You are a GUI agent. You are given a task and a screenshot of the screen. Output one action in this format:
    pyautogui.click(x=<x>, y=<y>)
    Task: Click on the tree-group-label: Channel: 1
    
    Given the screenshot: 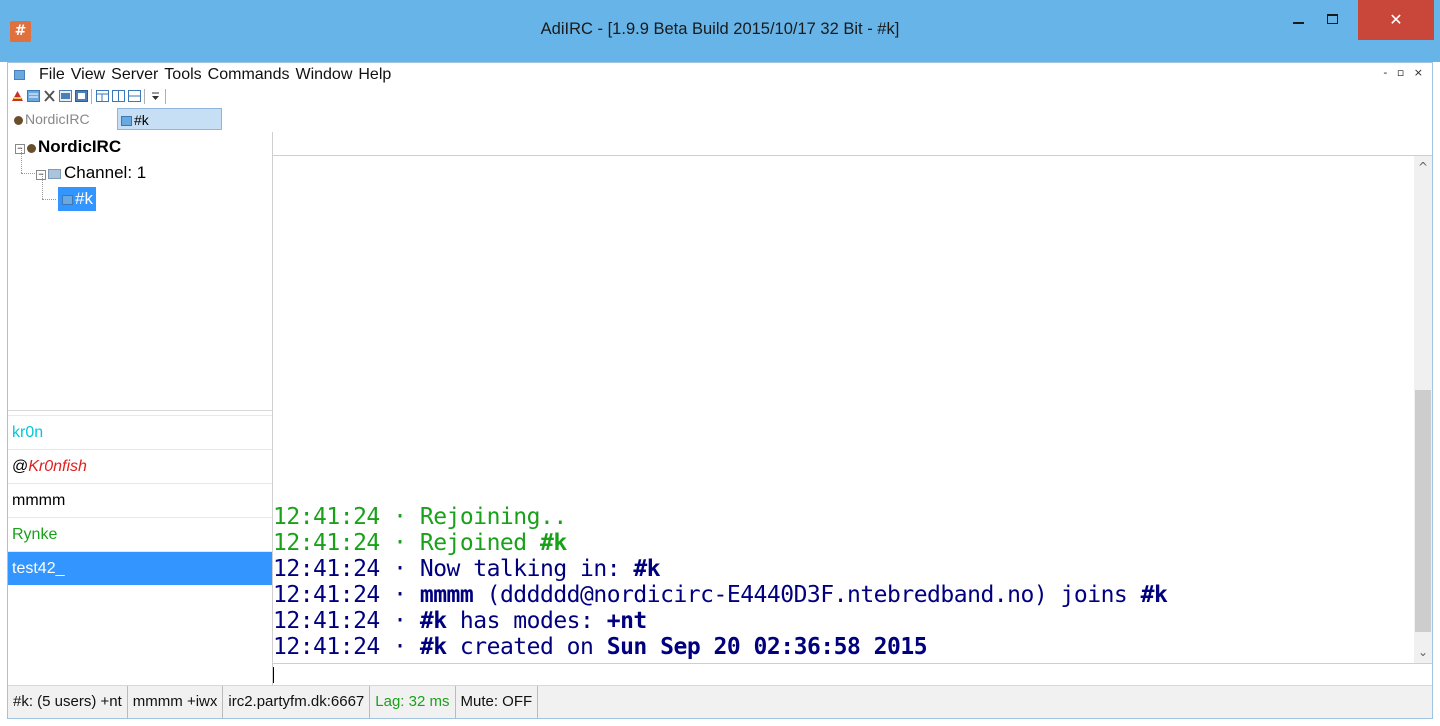 What is the action you would take?
    pyautogui.click(x=105, y=172)
    